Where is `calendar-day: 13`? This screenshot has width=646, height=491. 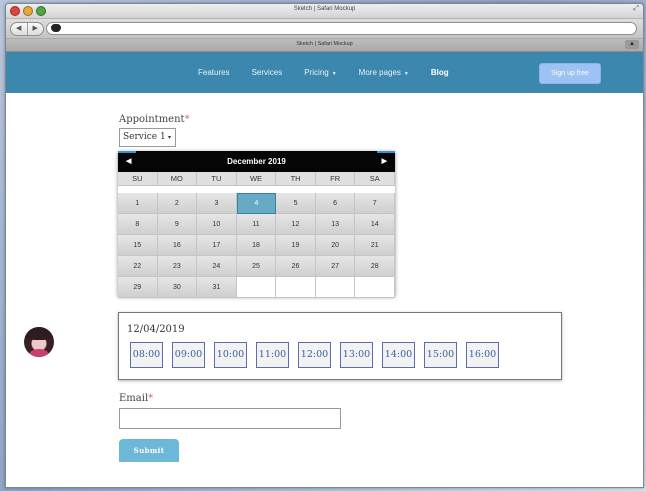
calendar-day: 13 is located at coordinates (335, 224).